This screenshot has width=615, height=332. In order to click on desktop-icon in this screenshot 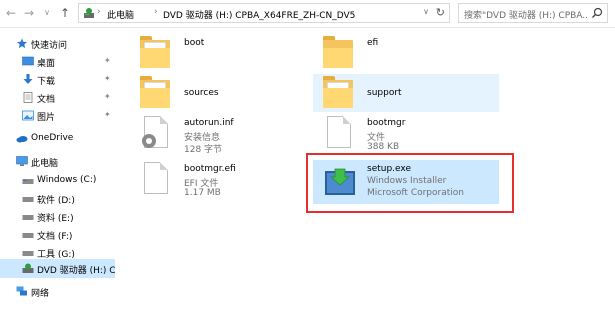, I will do `click(28, 61)`.